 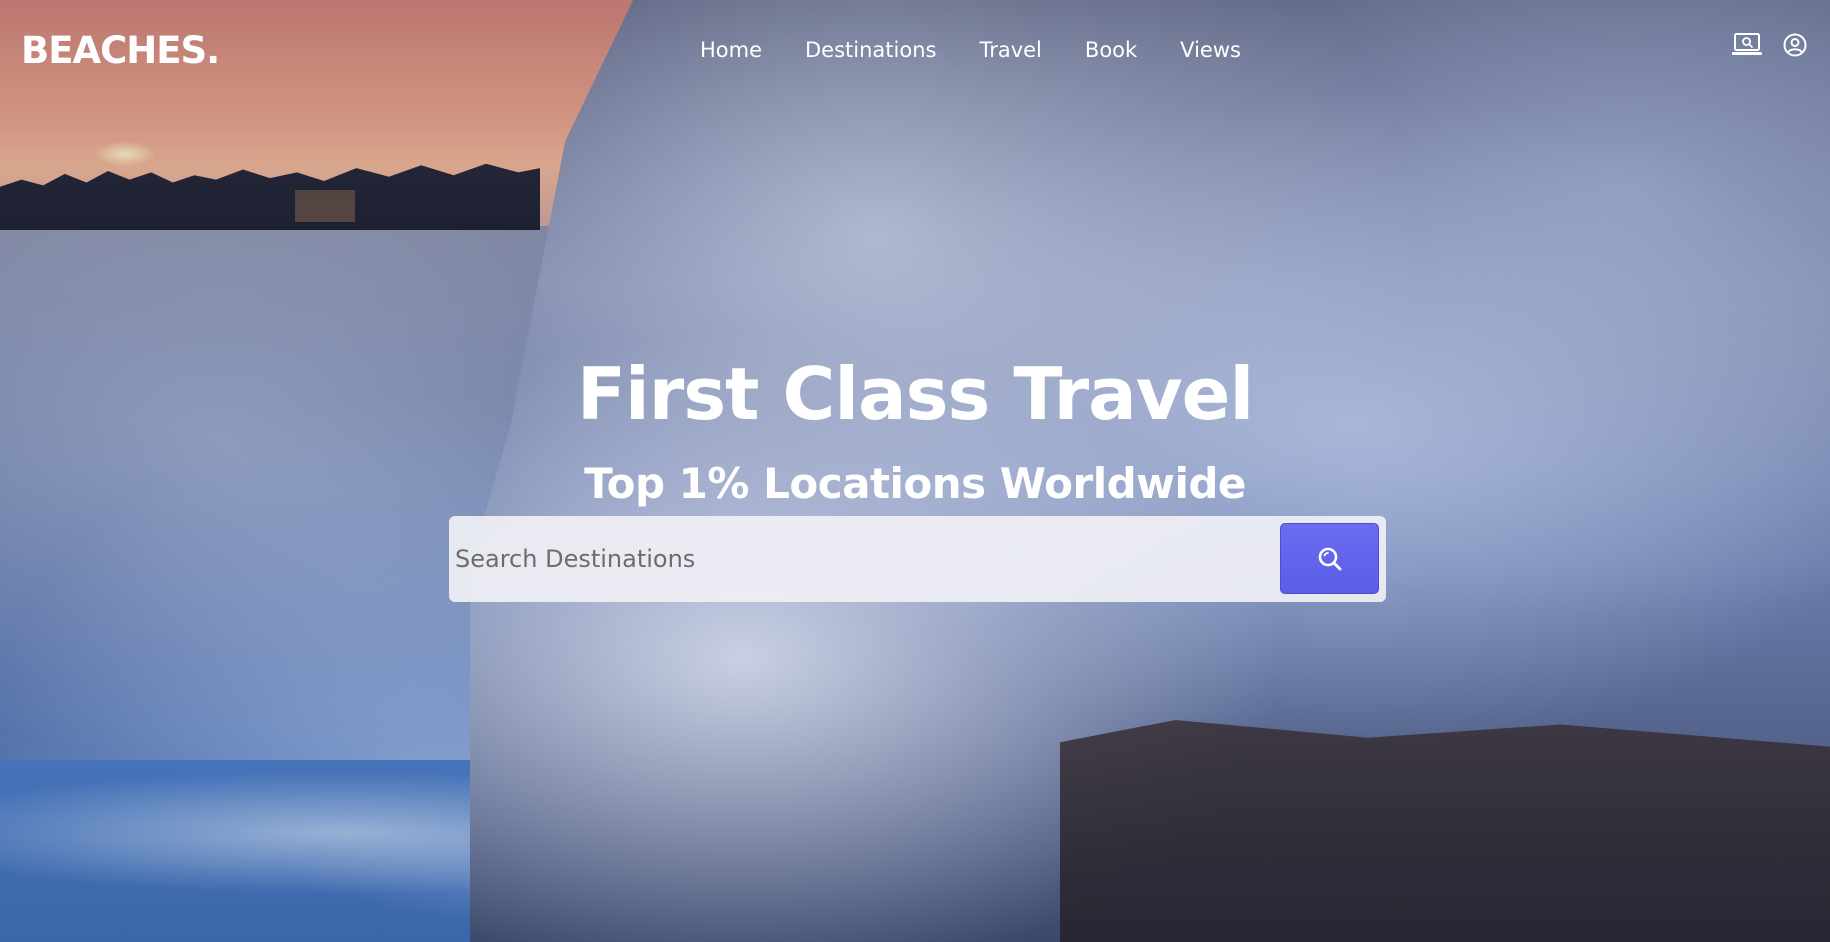 I want to click on main-nav: Home Destinations Travel Book Views, so click(x=992, y=50).